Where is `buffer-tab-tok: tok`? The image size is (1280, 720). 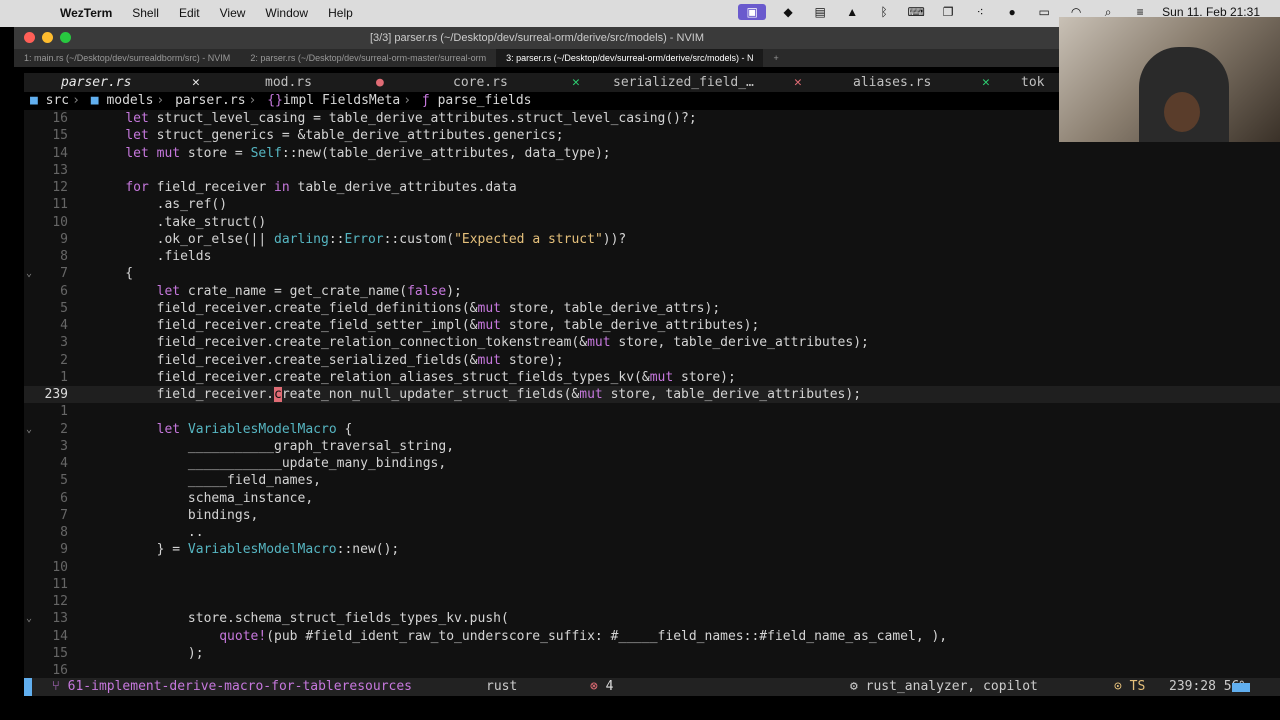
buffer-tab-tok: tok is located at coordinates (1031, 82).